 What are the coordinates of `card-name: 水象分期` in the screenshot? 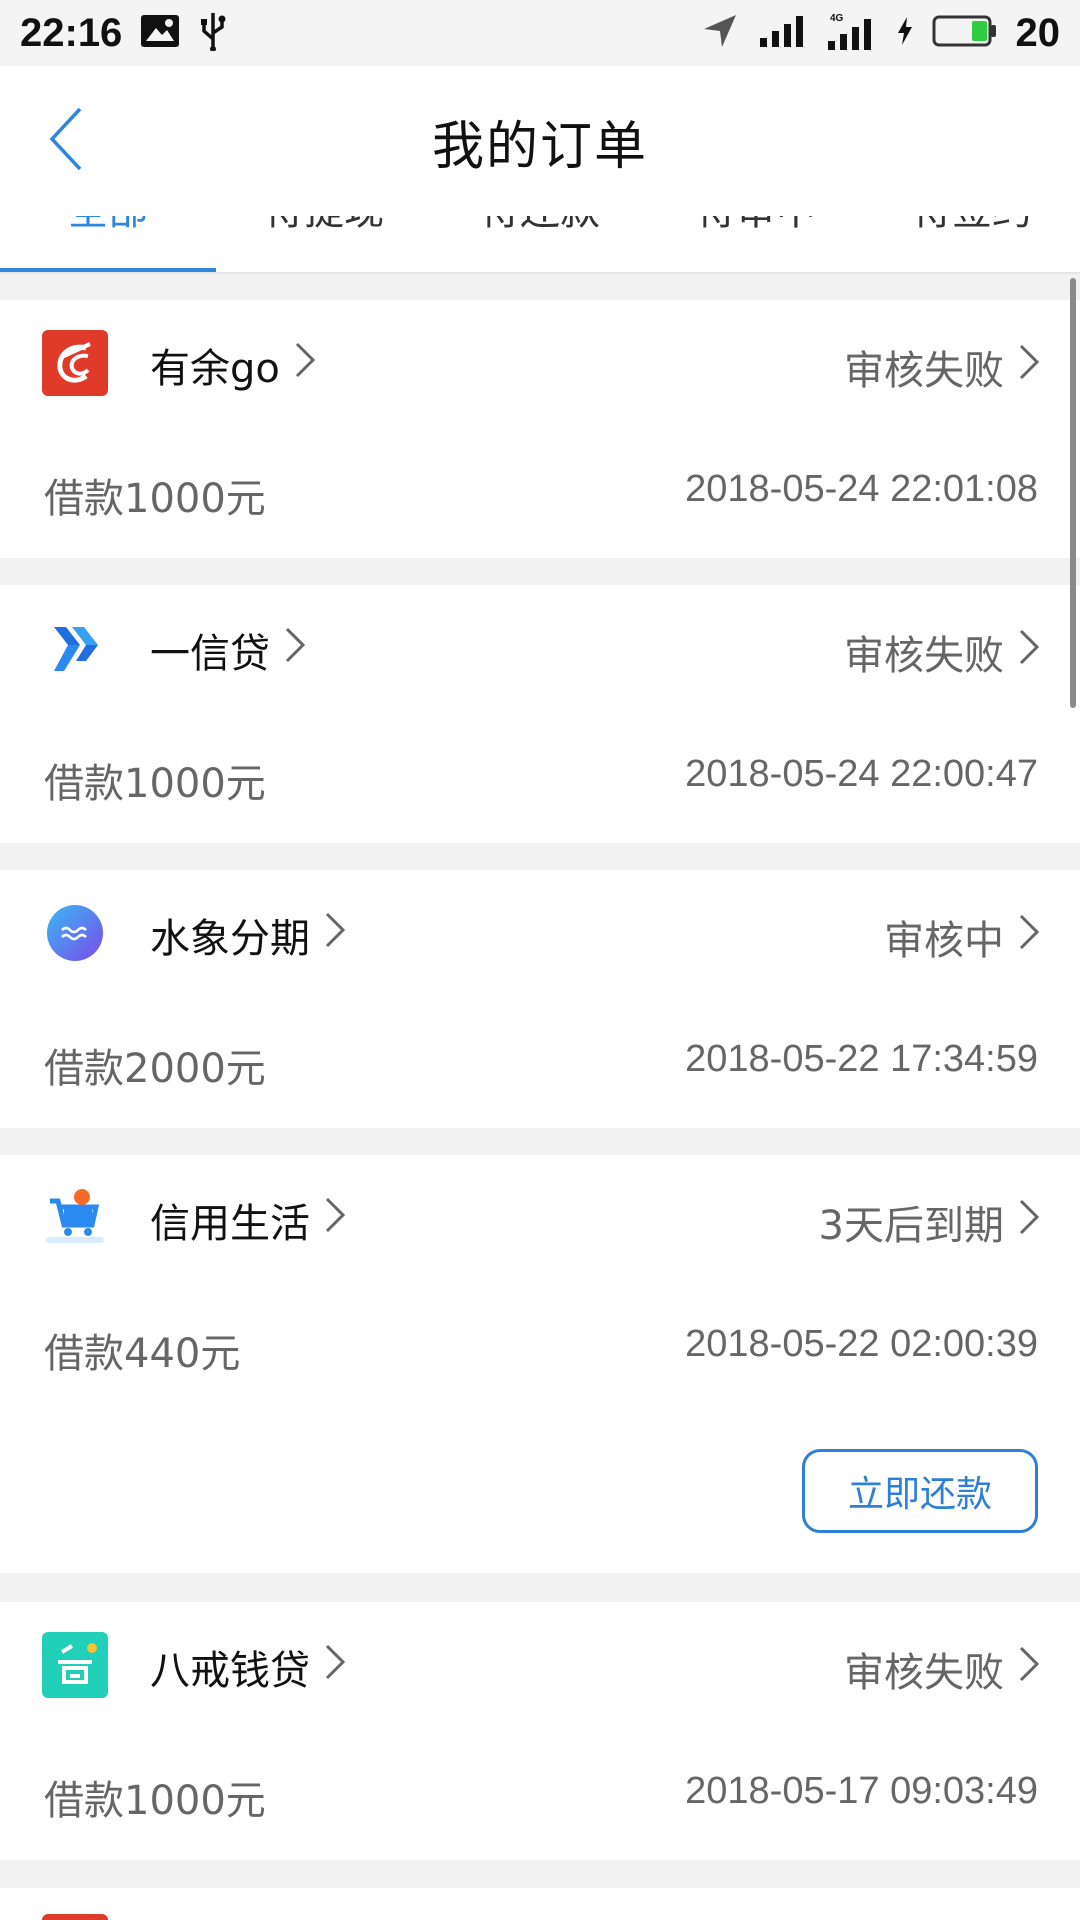 It's located at (248, 935).